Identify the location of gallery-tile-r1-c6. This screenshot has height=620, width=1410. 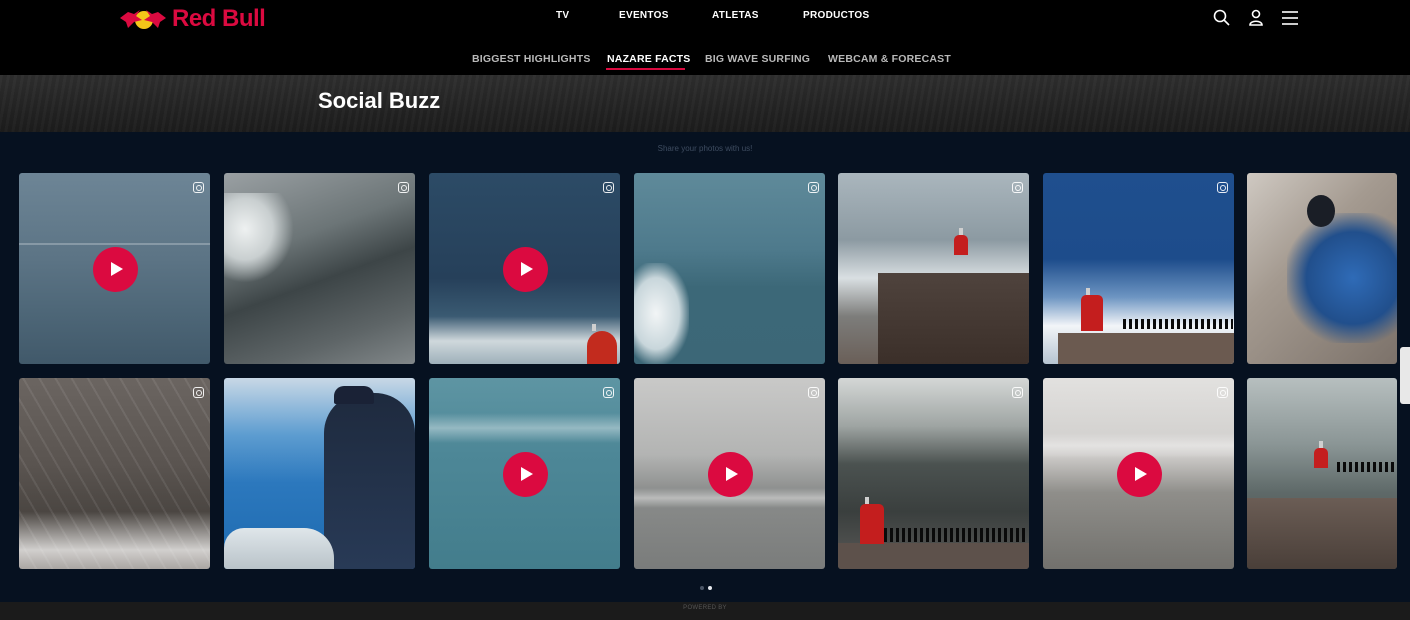
(1138, 268).